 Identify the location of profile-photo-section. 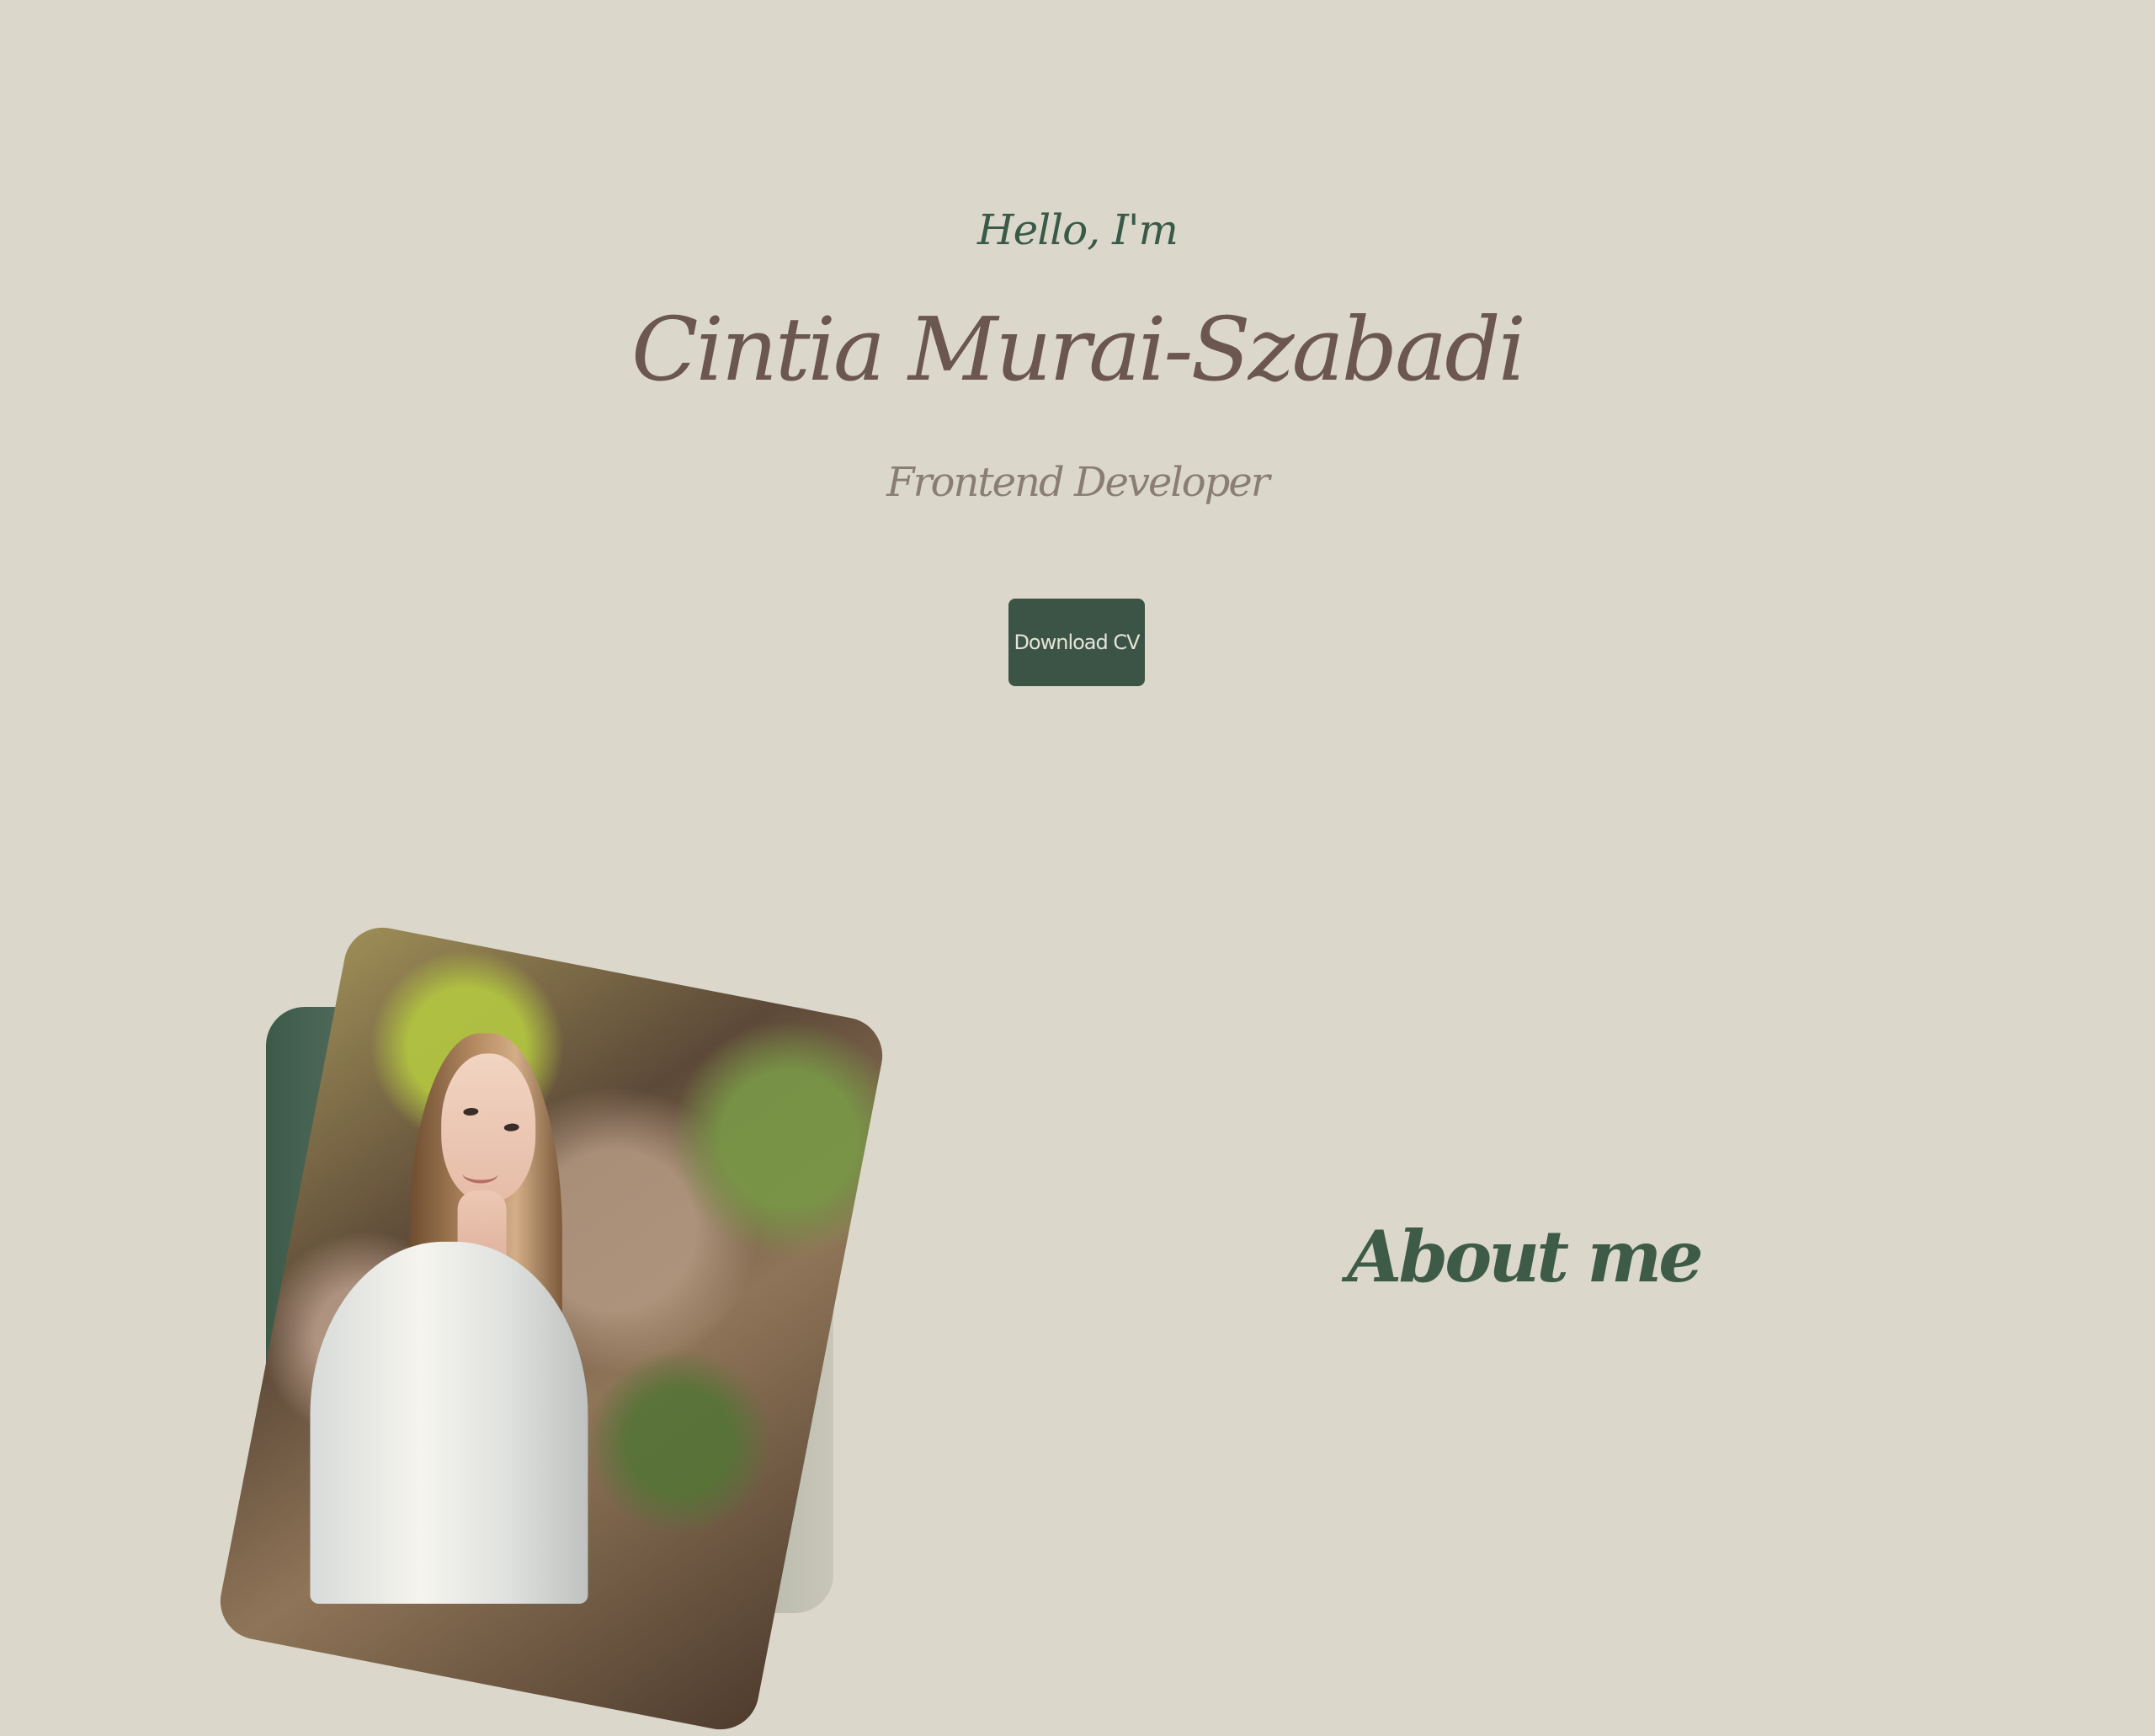
(552, 1328).